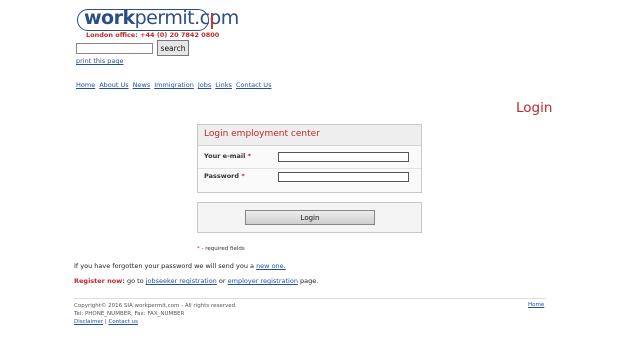 The image size is (620, 343). Describe the element at coordinates (223, 85) in the screenshot. I see `nav-links: Links` at that location.